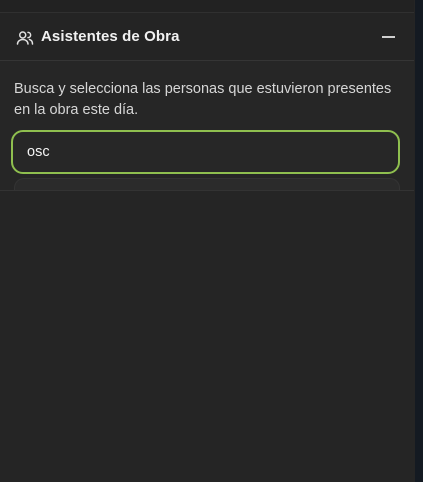 The image size is (423, 482). Describe the element at coordinates (110, 36) in the screenshot. I see `card-title: Asistentes de Obra` at that location.